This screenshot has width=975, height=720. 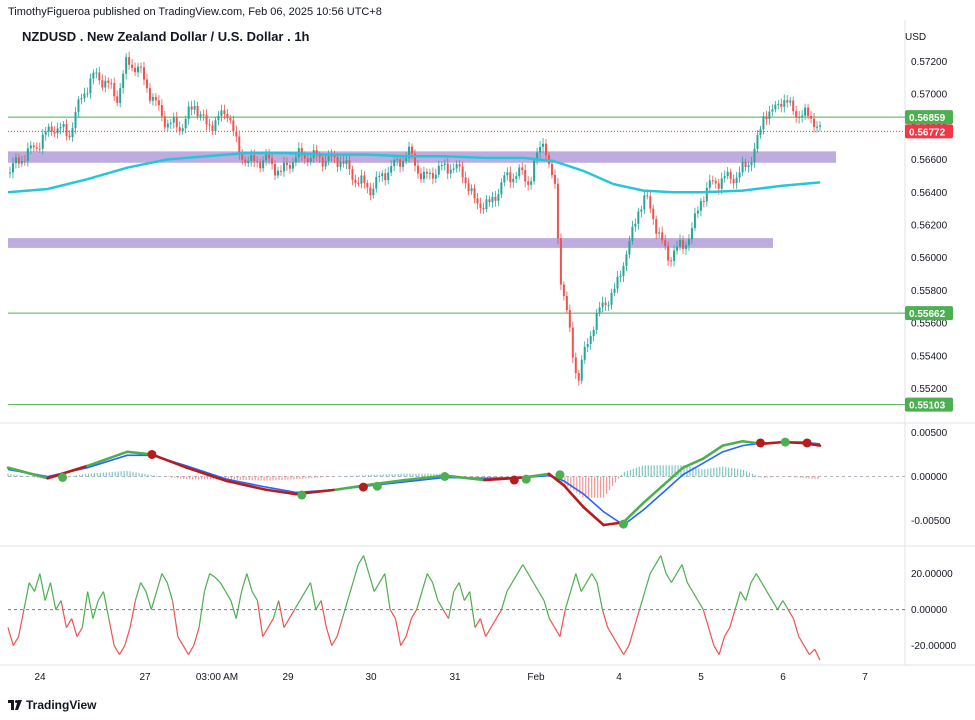 I want to click on level-badge-label: 0.55103, so click(x=927, y=406).